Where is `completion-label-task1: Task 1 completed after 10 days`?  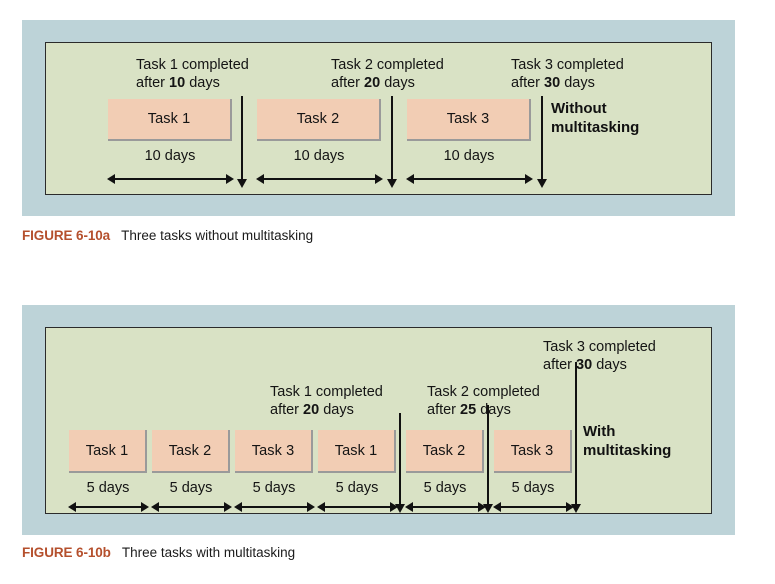 completion-label-task1: Task 1 completed after 10 days is located at coordinates (192, 74).